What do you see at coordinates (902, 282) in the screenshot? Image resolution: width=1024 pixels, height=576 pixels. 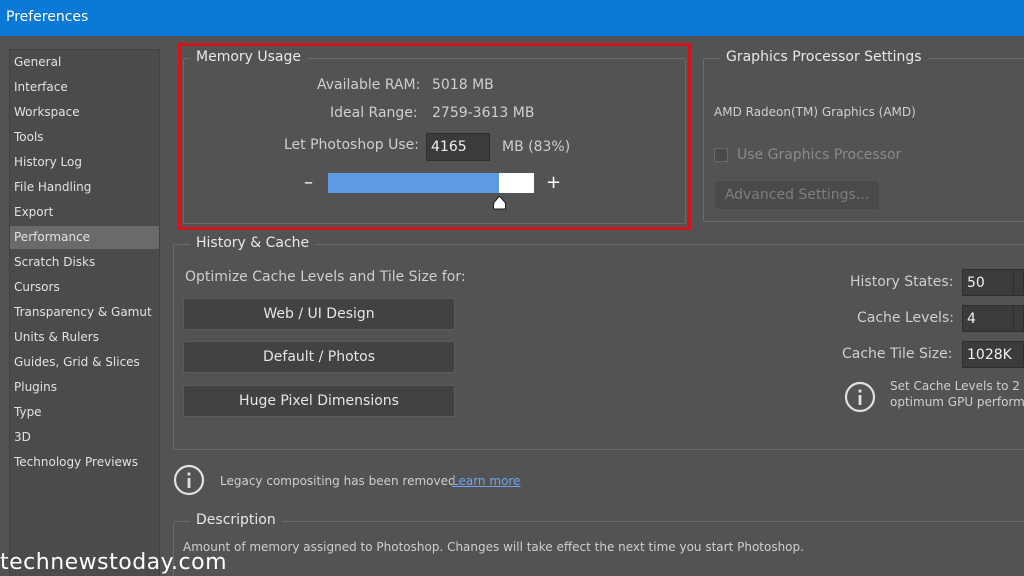 I see `history-states-label: History States:` at bounding box center [902, 282].